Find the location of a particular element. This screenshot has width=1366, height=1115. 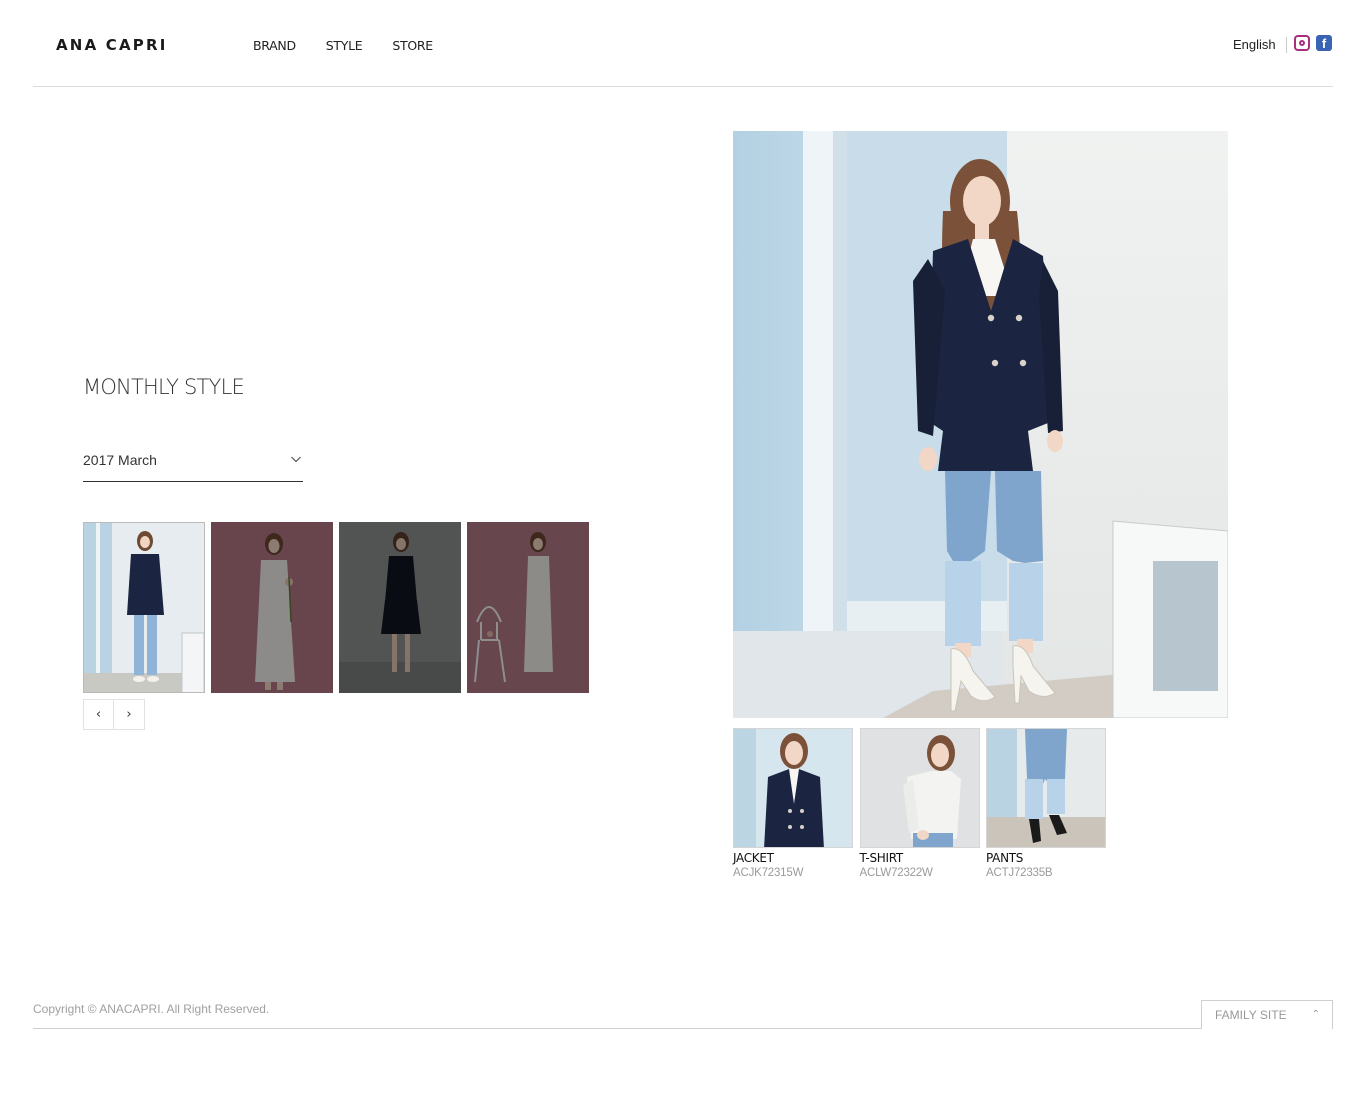

product-code: ACTJ72335B is located at coordinates (1019, 873).